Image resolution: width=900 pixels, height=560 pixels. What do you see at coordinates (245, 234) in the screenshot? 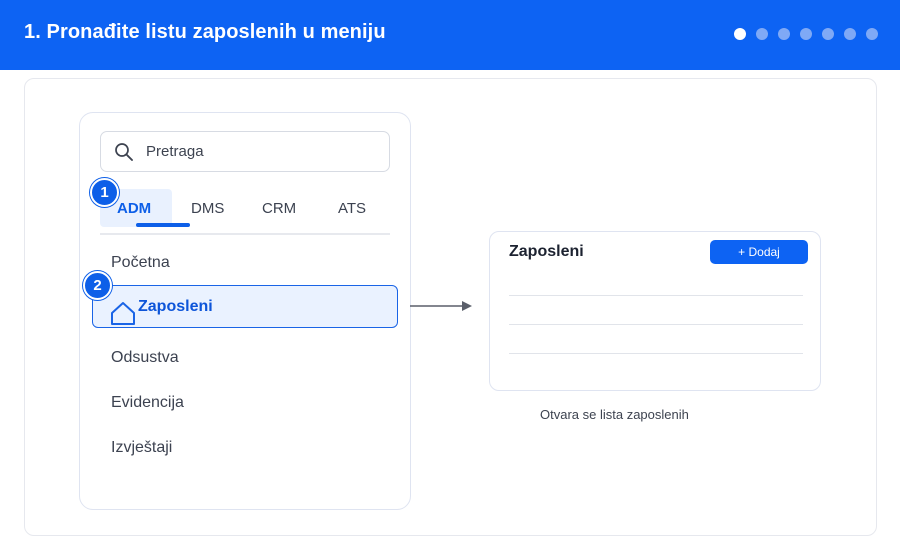
I see `tabs-divider` at bounding box center [245, 234].